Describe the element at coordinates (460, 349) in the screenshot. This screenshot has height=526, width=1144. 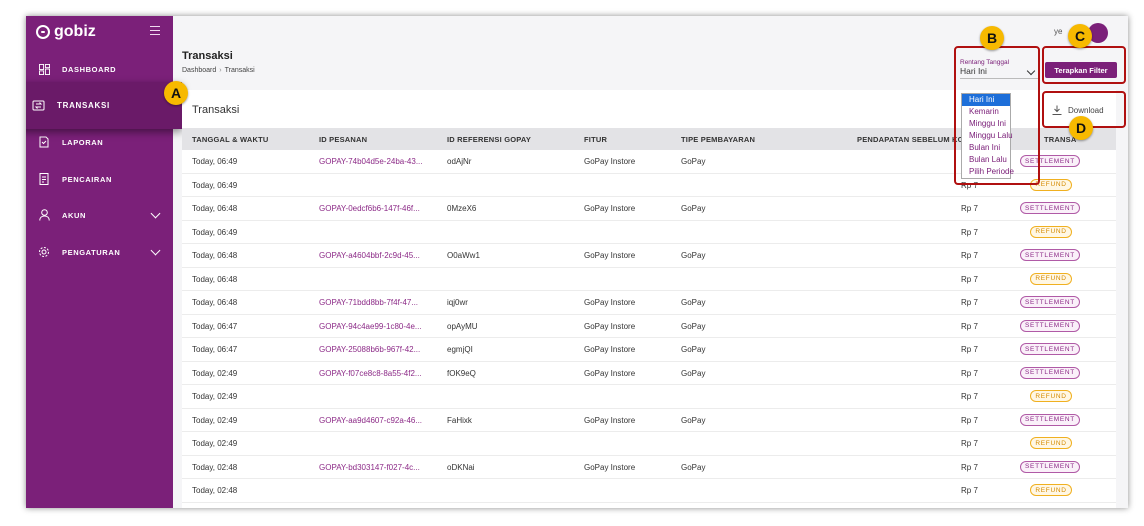
I see `cell-gopay-ref: egmjQI` at that location.